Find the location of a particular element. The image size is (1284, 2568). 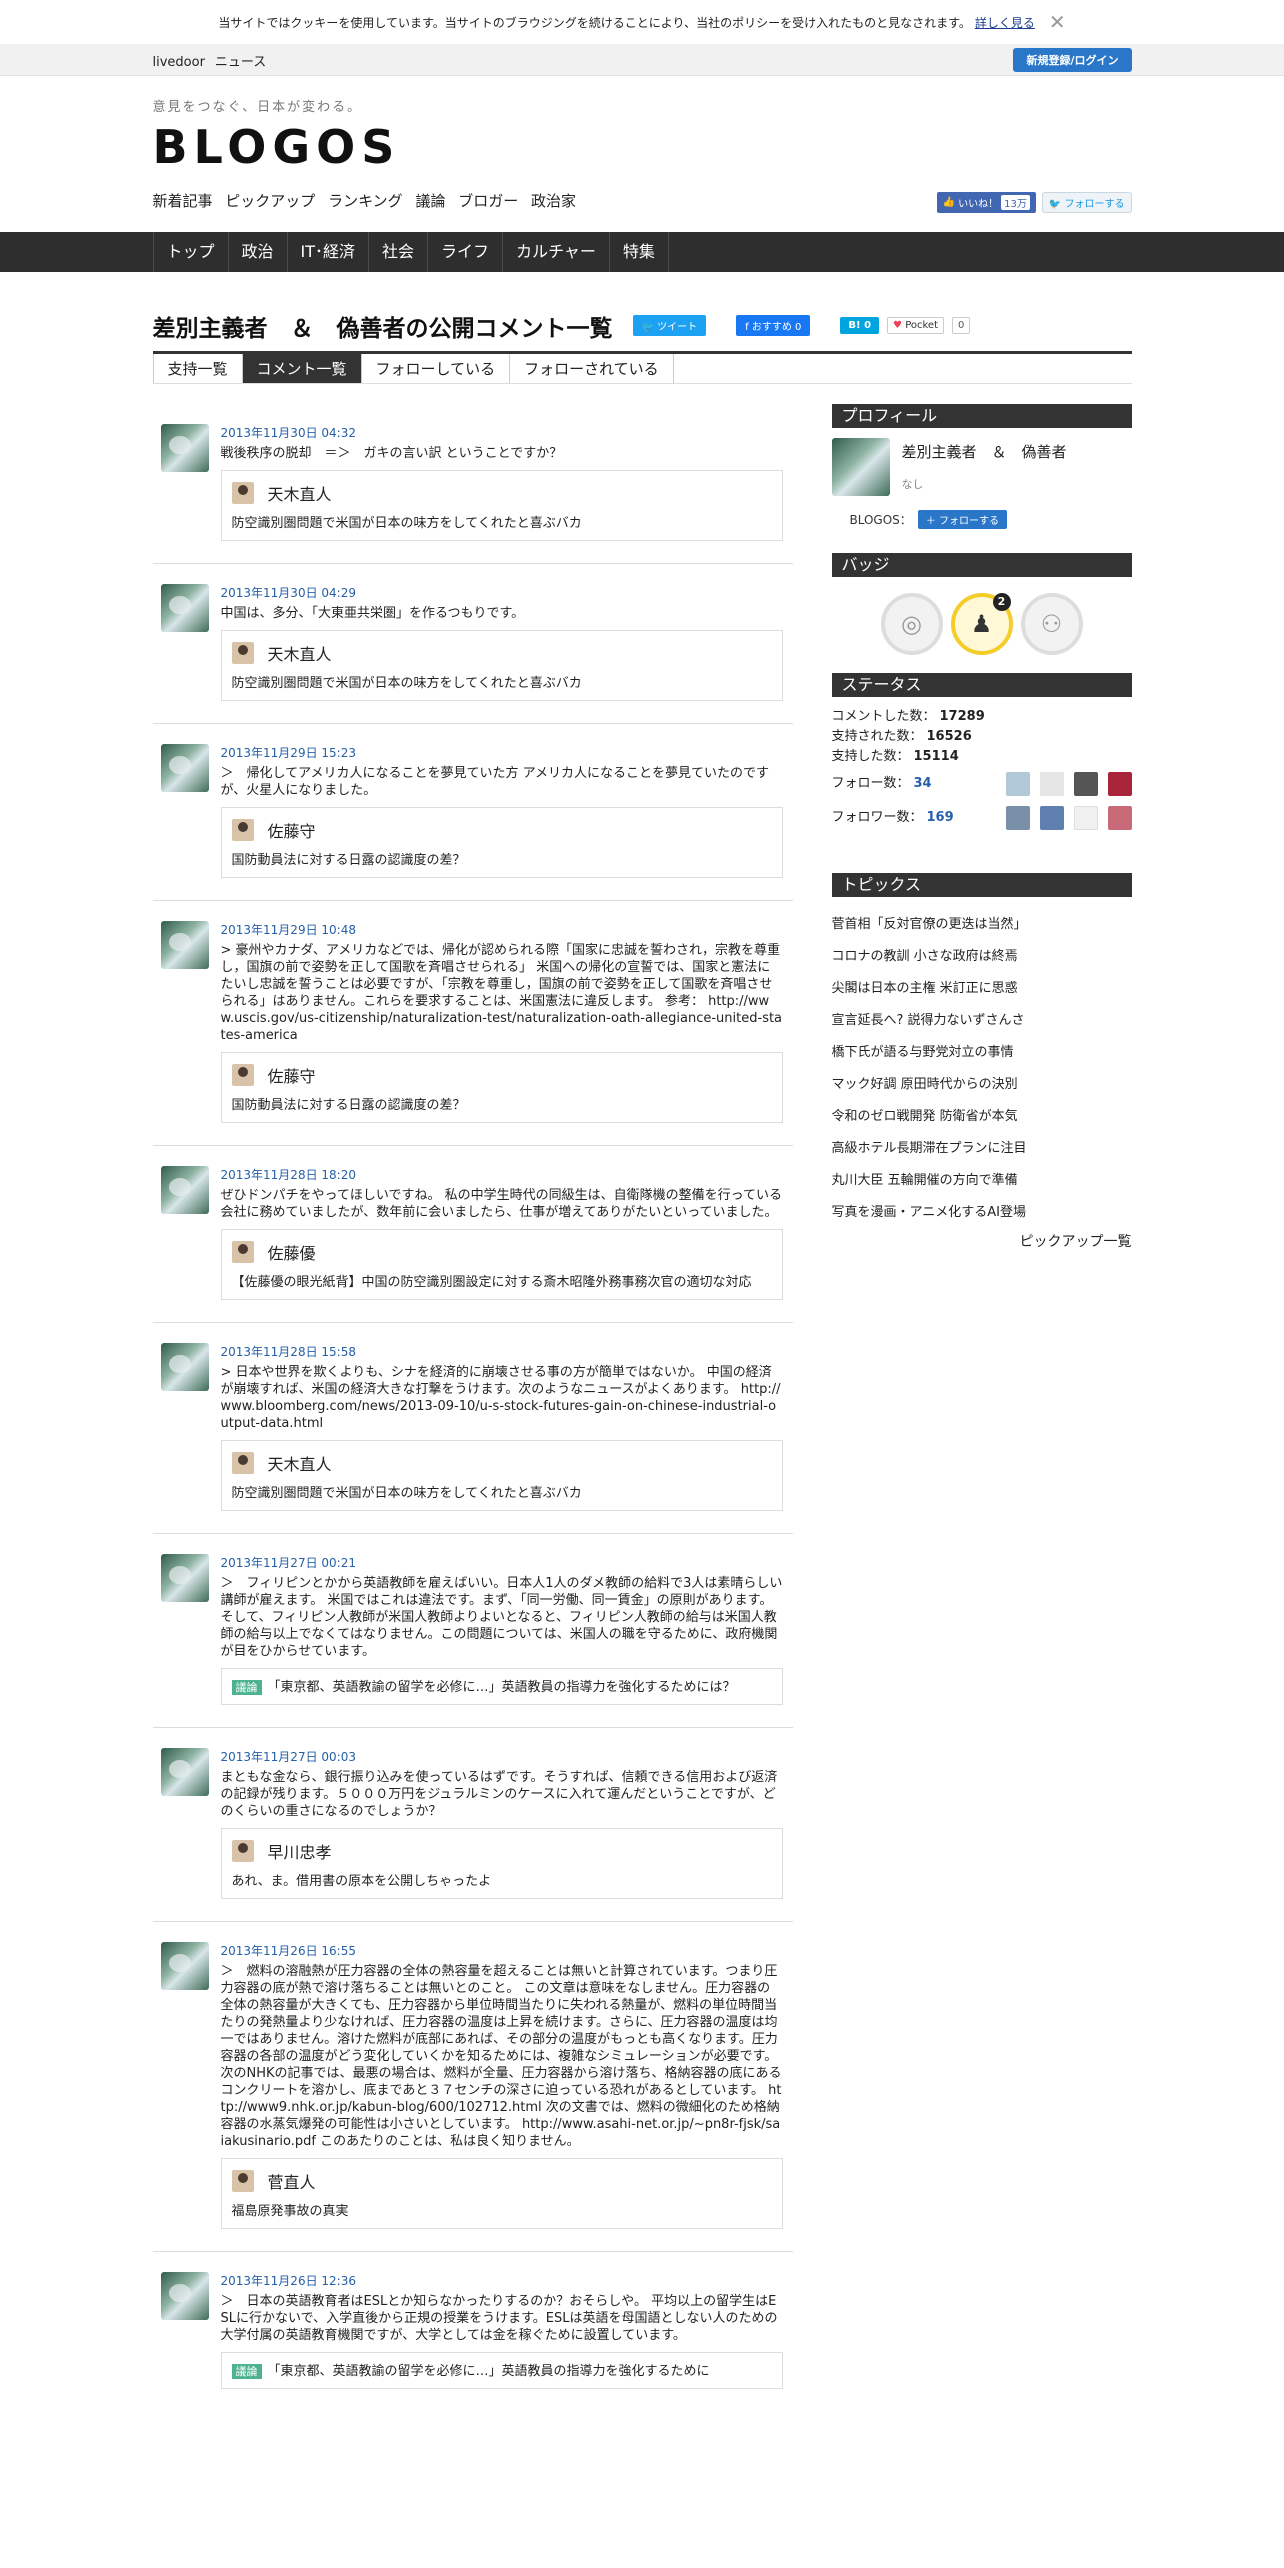

topic-link: 宣言延長へ? 説得力ないずさんさ is located at coordinates (982, 1019).